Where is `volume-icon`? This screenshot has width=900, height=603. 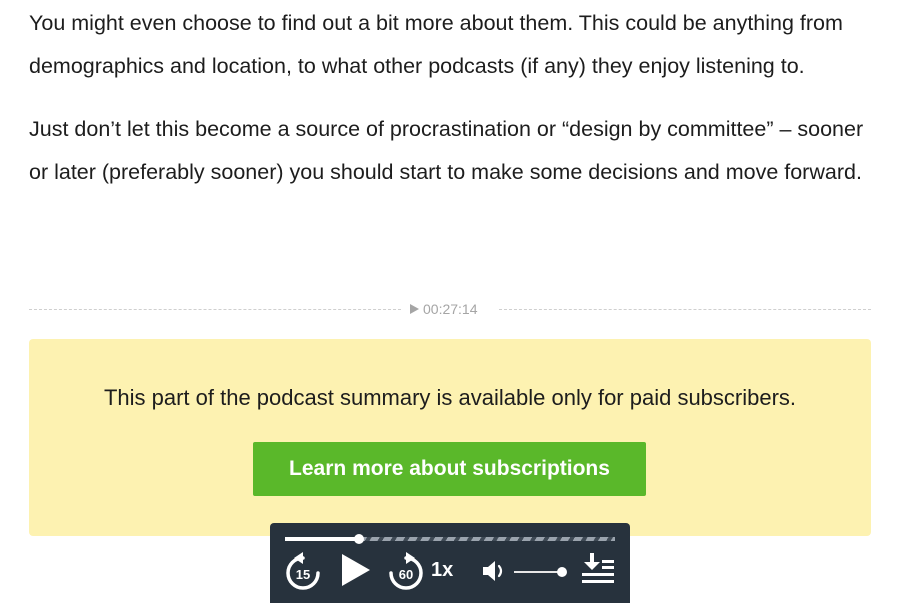
volume-icon is located at coordinates (495, 571).